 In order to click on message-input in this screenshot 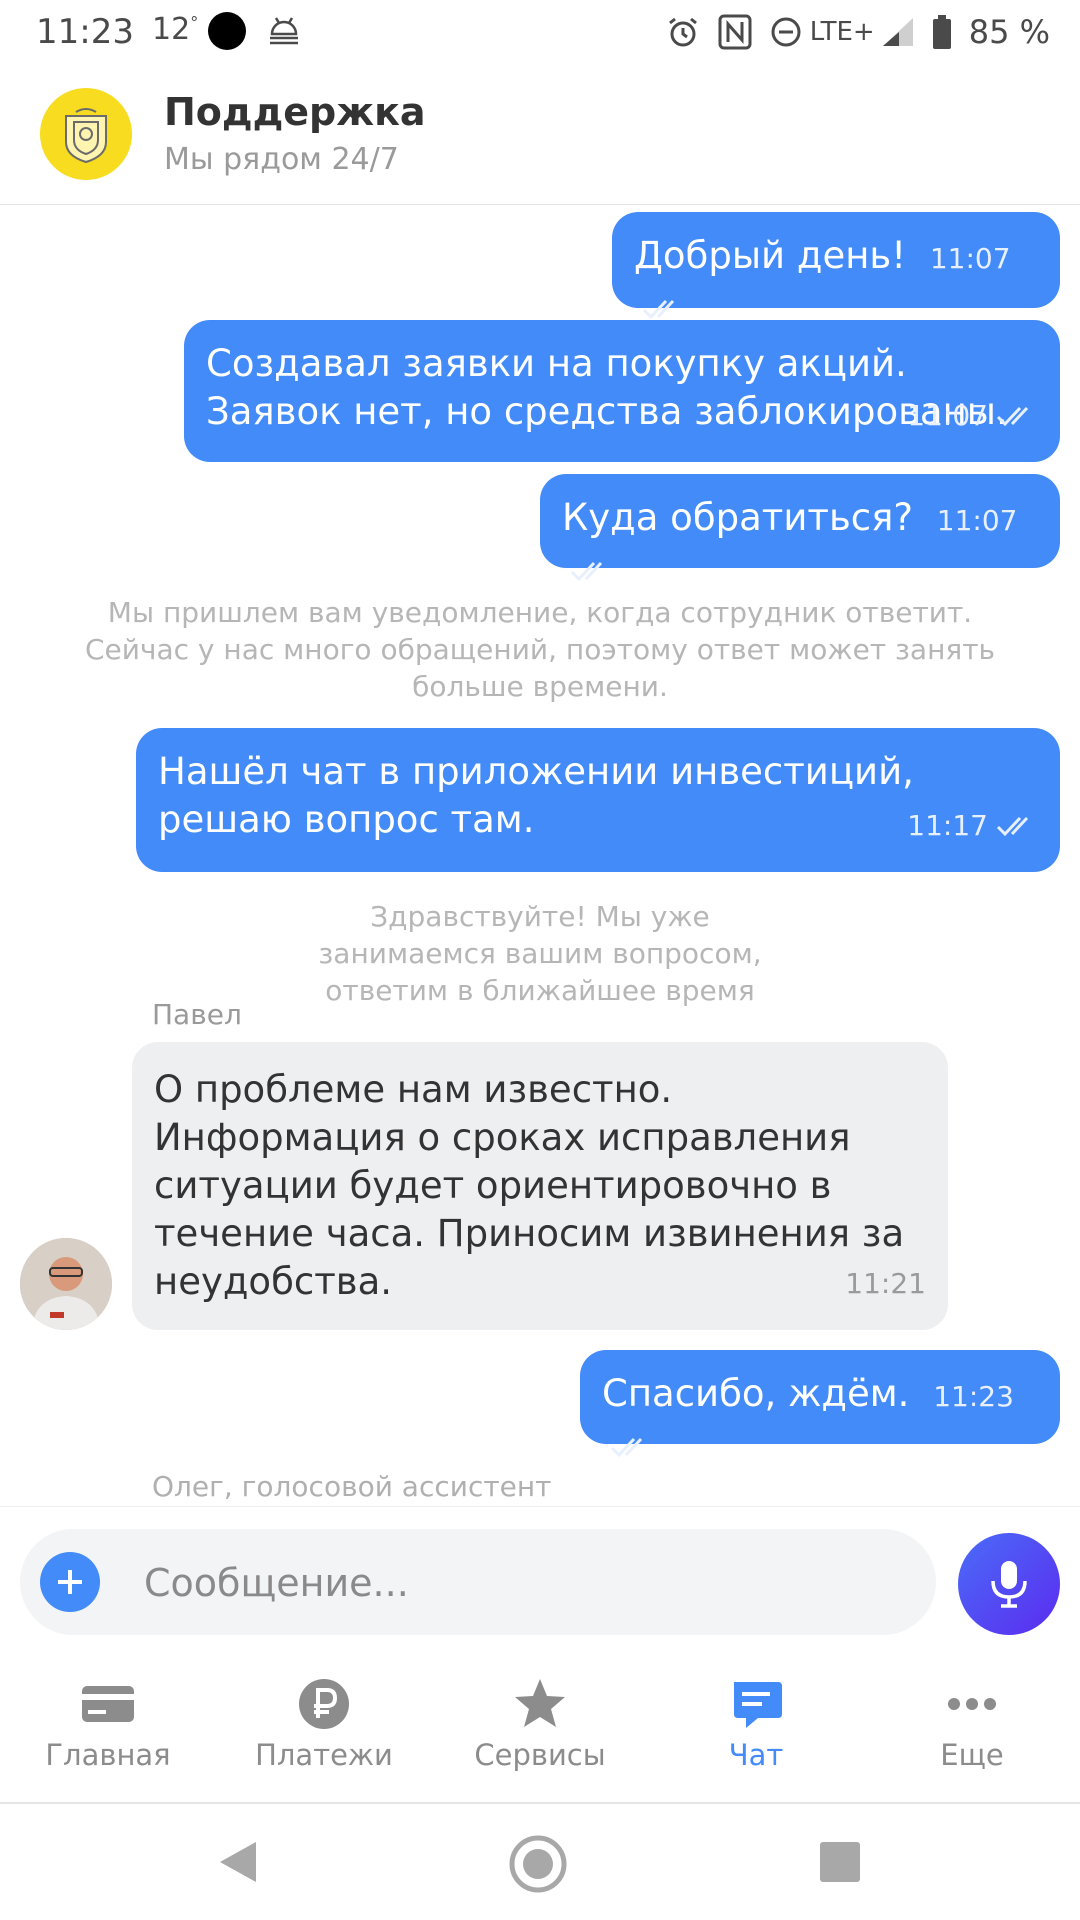, I will do `click(524, 1583)`.